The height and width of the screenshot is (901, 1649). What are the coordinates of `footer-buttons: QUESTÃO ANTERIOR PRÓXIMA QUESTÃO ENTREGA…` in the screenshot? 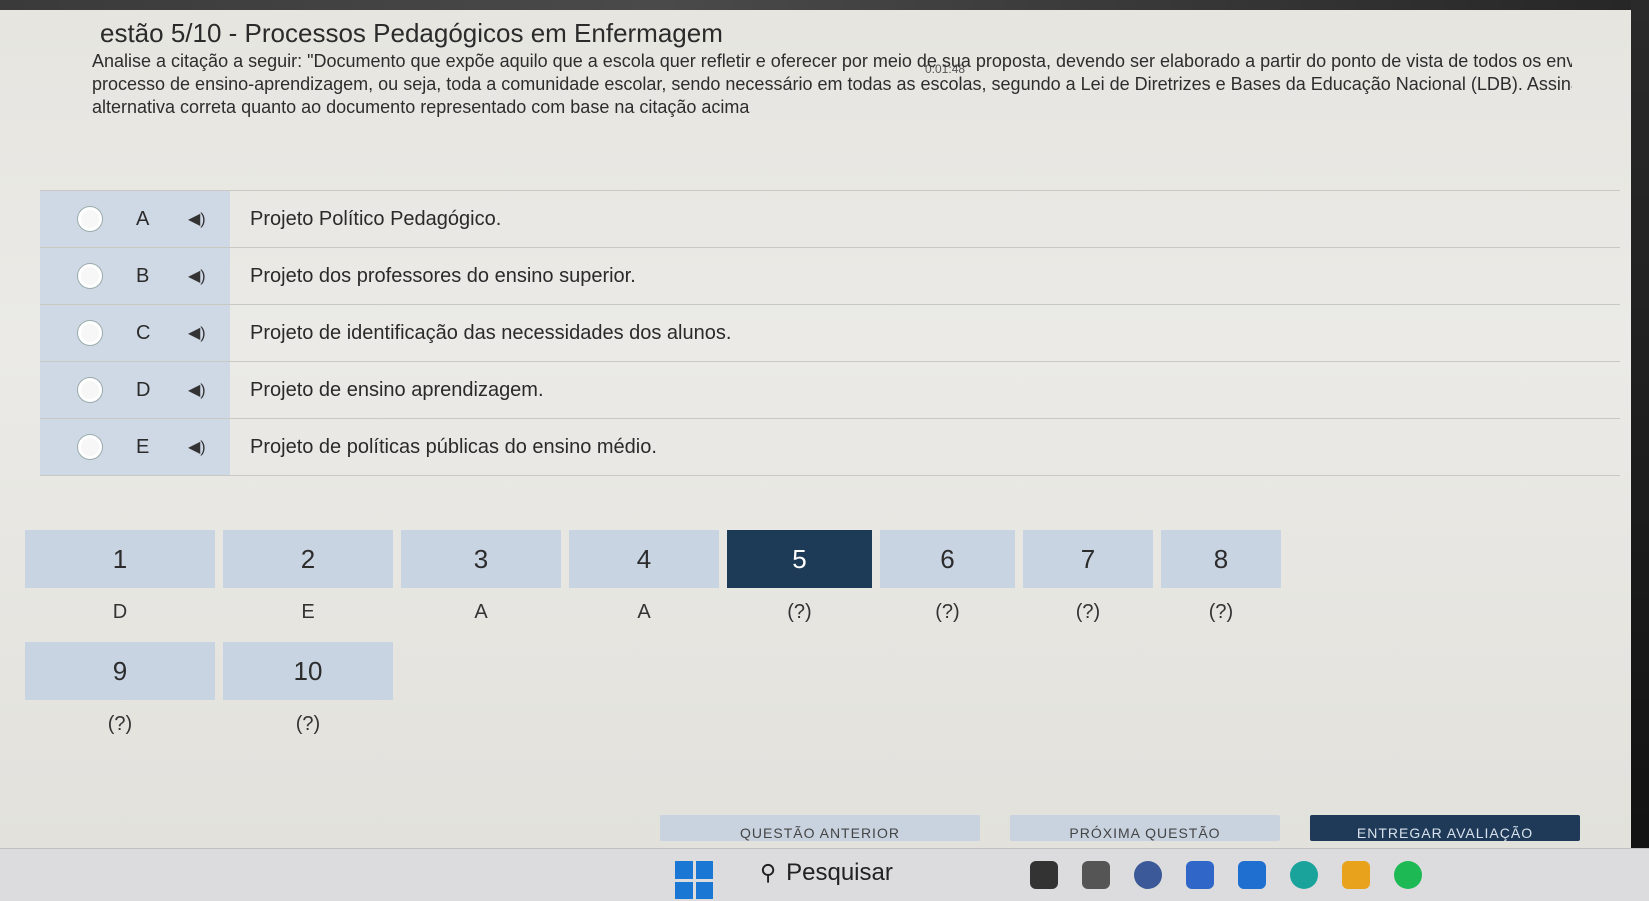 It's located at (1120, 828).